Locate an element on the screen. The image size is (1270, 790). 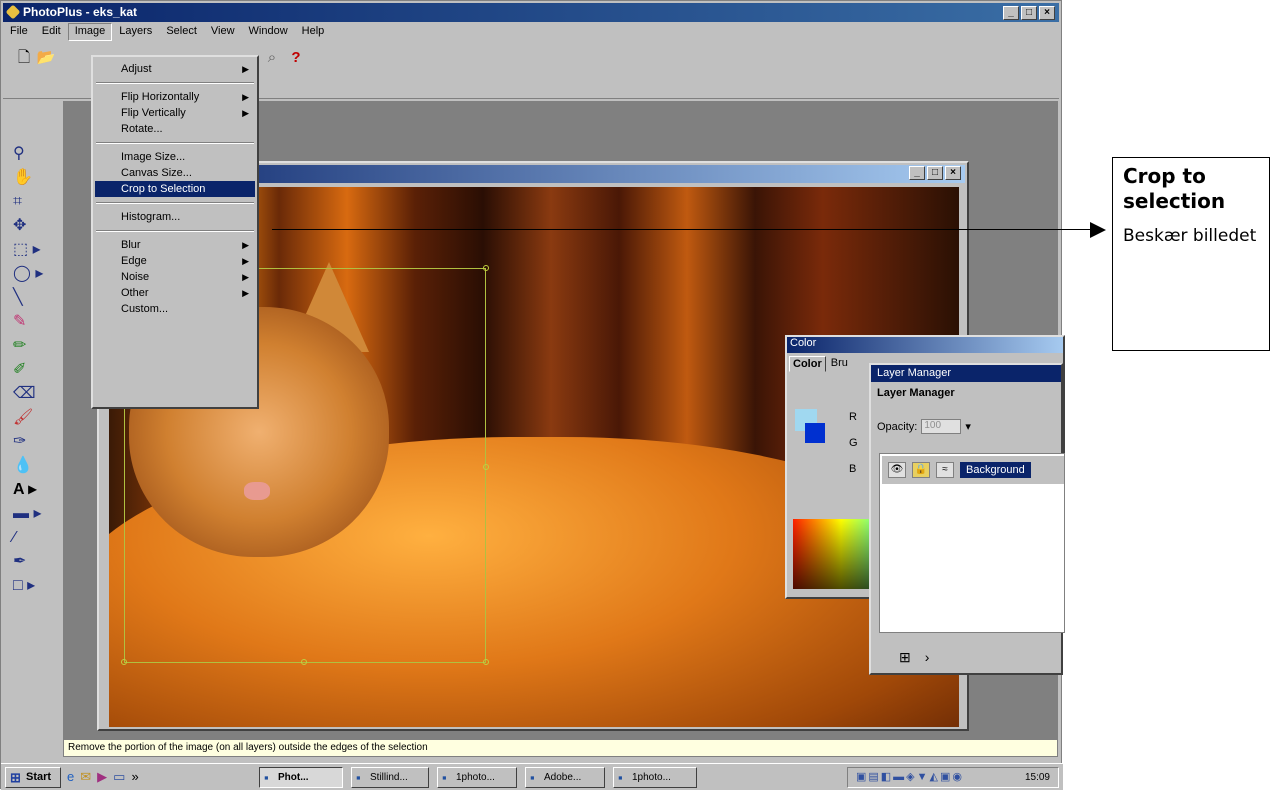
tray-icons: ▣▤◧▬◈▼◭▣◉ is located at coordinates (910, 777).